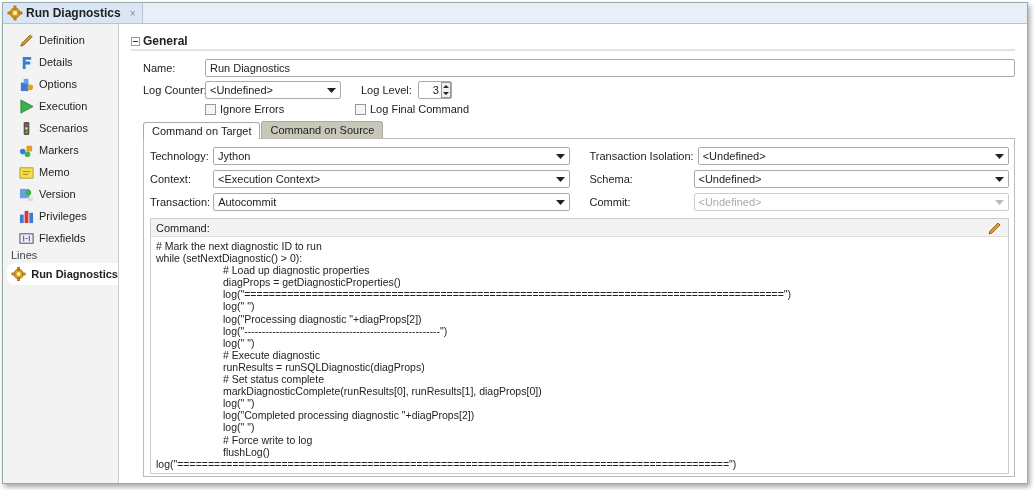 Image resolution: width=1034 pixels, height=490 pixels. Describe the element at coordinates (73, 13) in the screenshot. I see `editor-tab: Run Diagnostics ×` at that location.